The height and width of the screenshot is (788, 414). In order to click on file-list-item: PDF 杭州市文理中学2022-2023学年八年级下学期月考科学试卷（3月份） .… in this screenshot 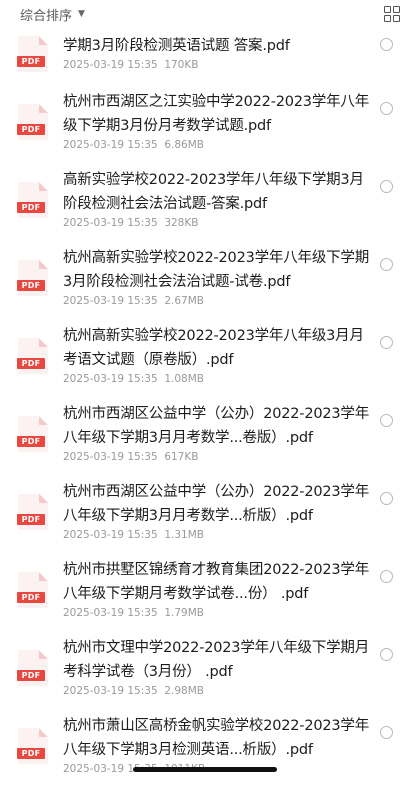, I will do `click(207, 671)`.